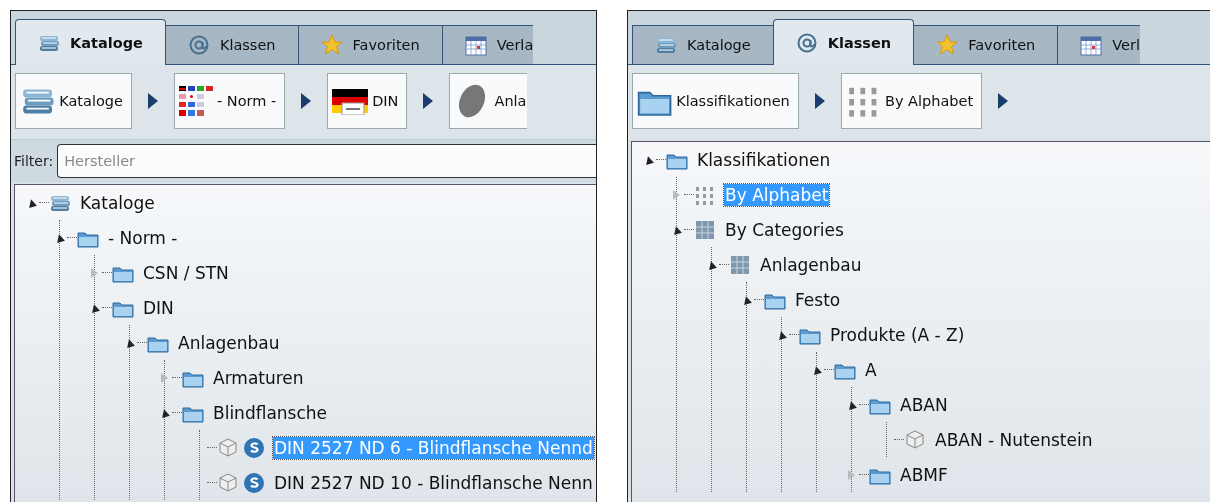 The image size is (1210, 502). Describe the element at coordinates (73, 101) in the screenshot. I see `breadcrumb-button: Kataloge` at that location.